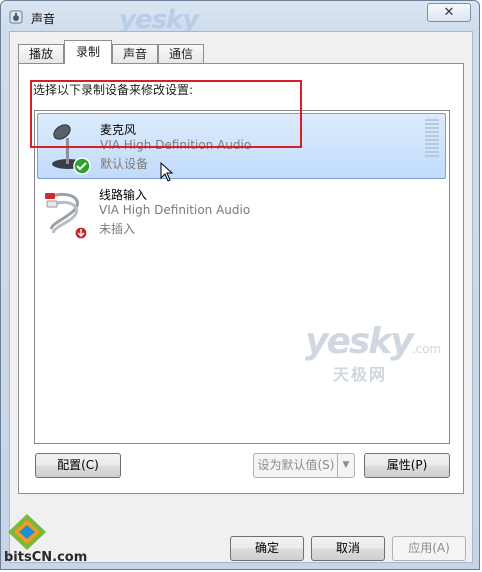  I want to click on level-meter, so click(432, 139).